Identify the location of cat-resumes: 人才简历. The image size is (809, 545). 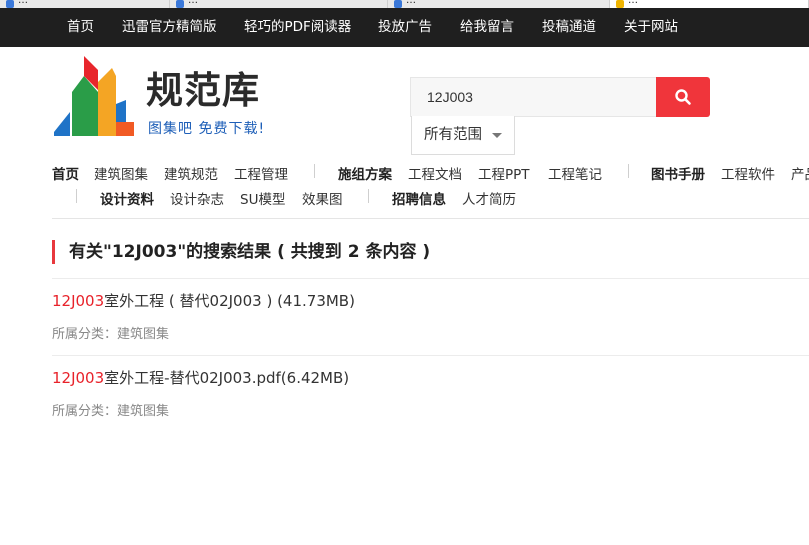
(489, 198).